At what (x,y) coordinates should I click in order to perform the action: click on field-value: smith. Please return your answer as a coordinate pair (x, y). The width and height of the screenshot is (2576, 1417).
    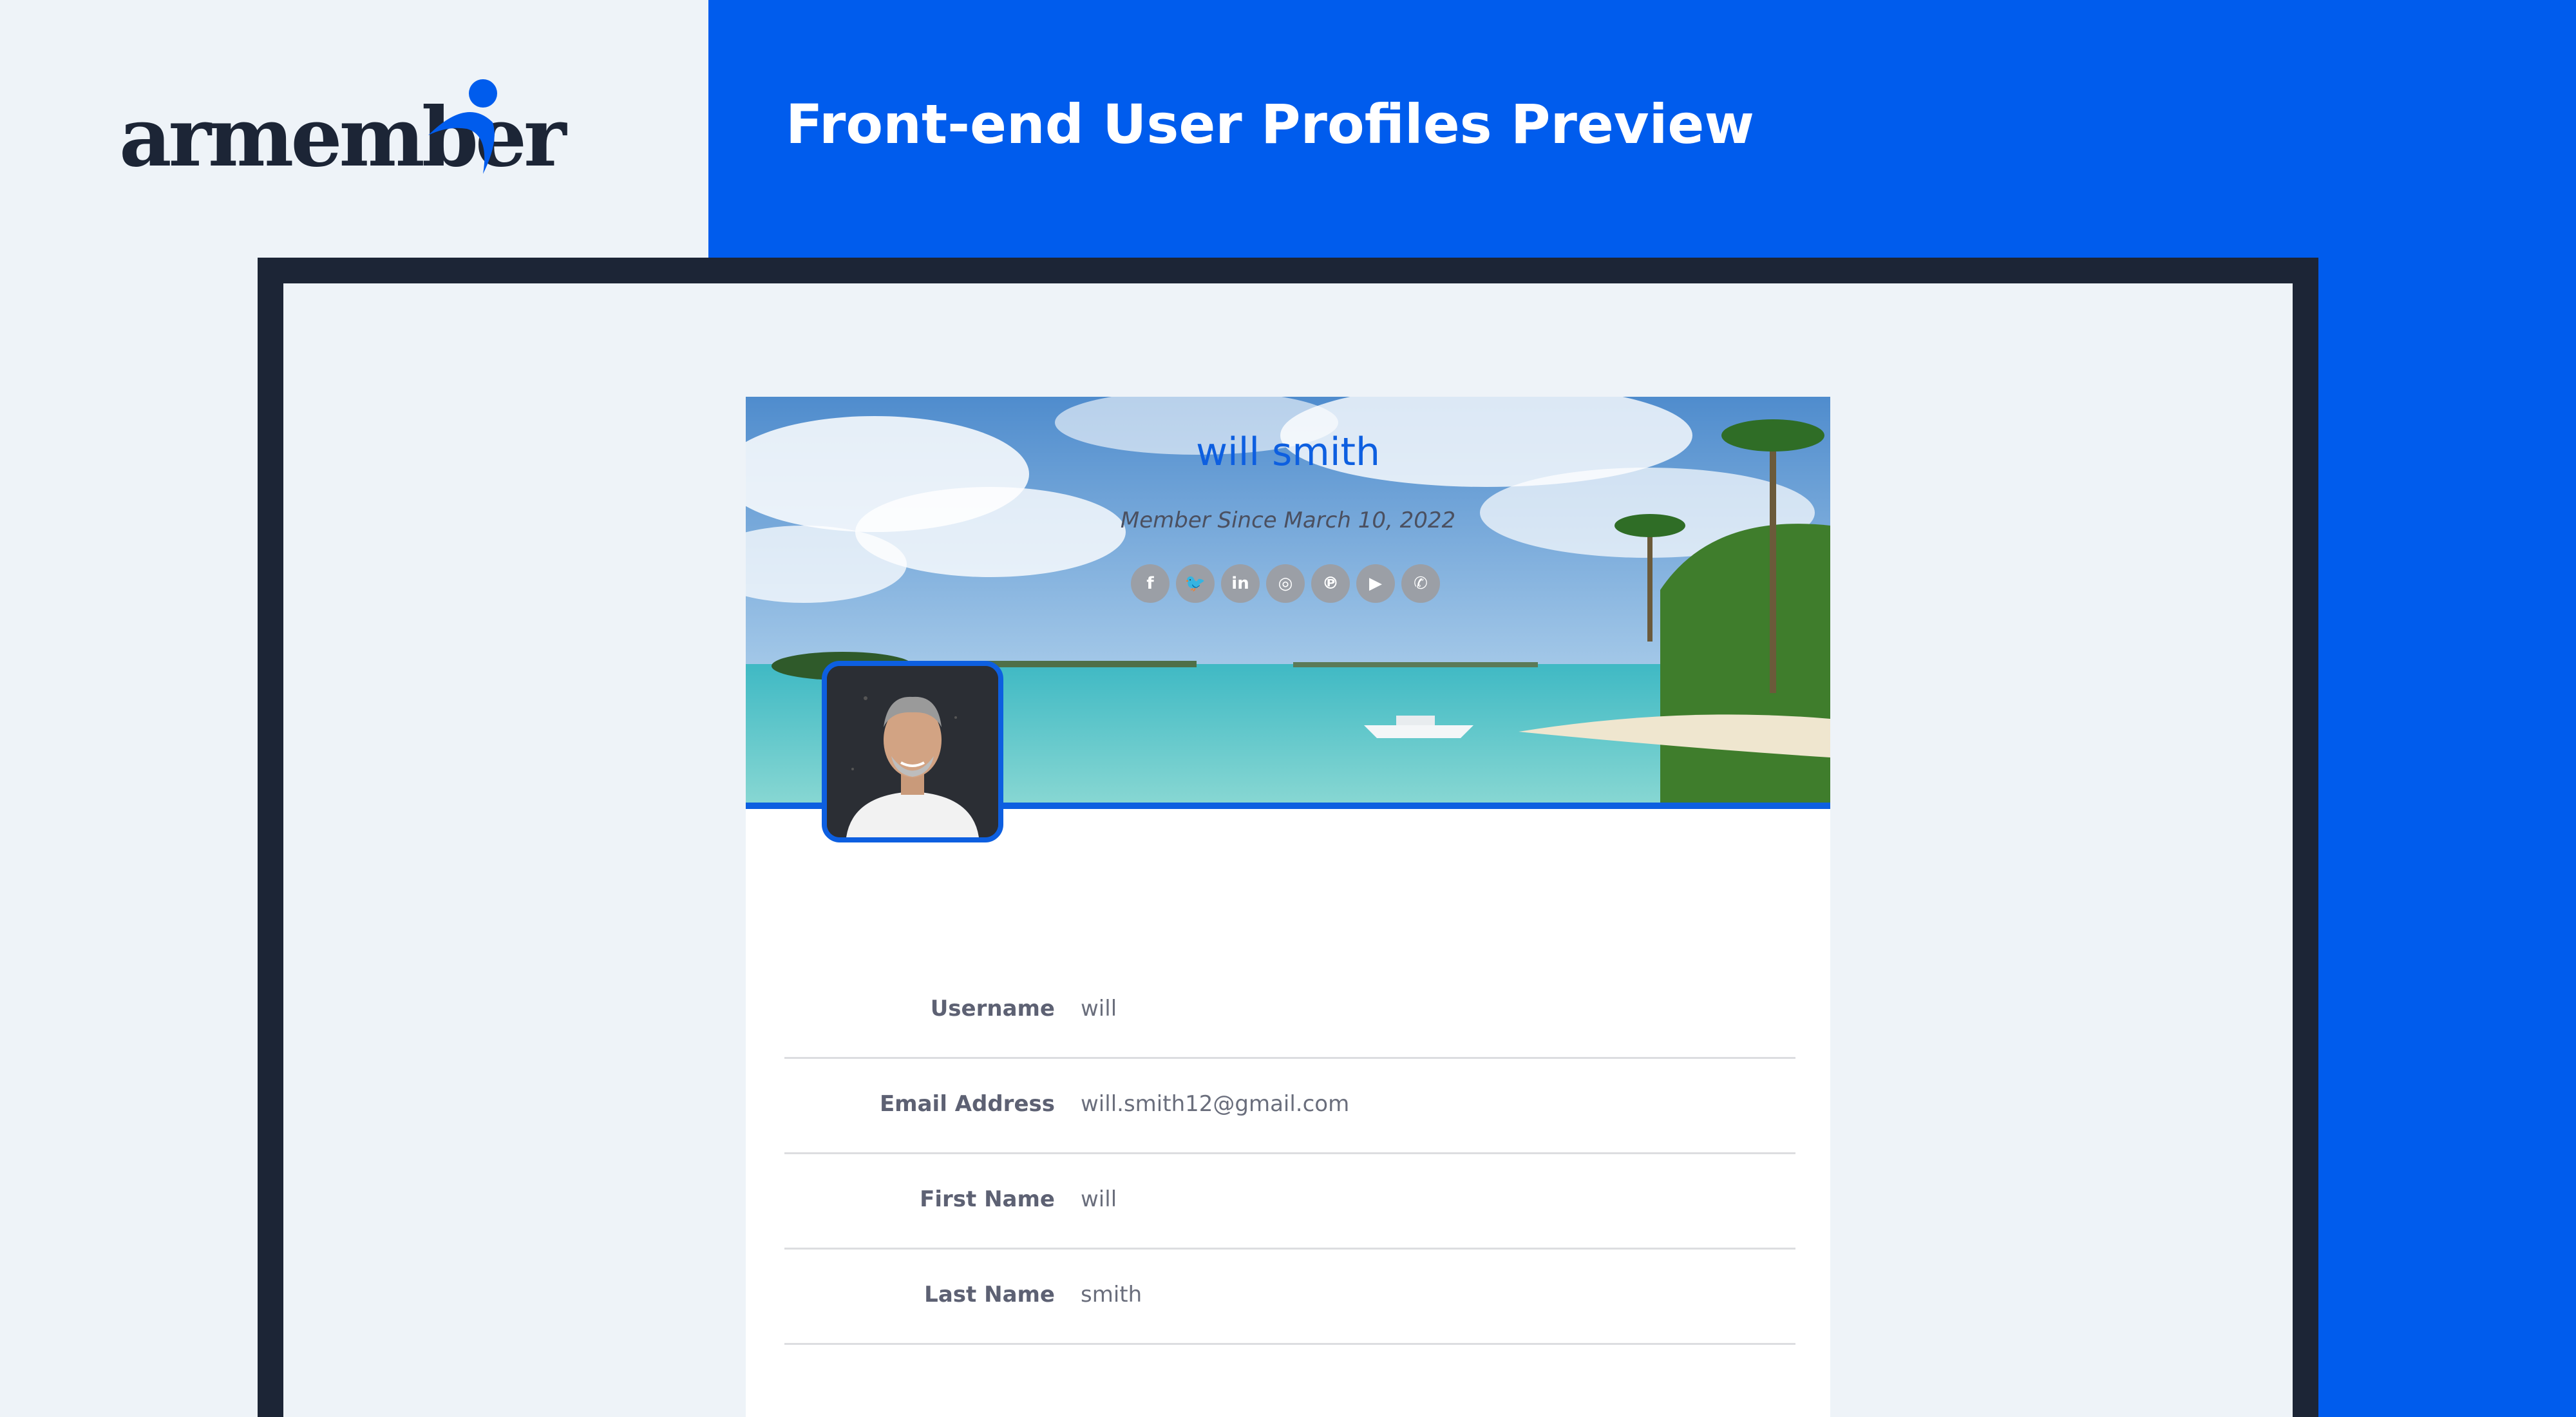
    Looking at the image, I should click on (1111, 1295).